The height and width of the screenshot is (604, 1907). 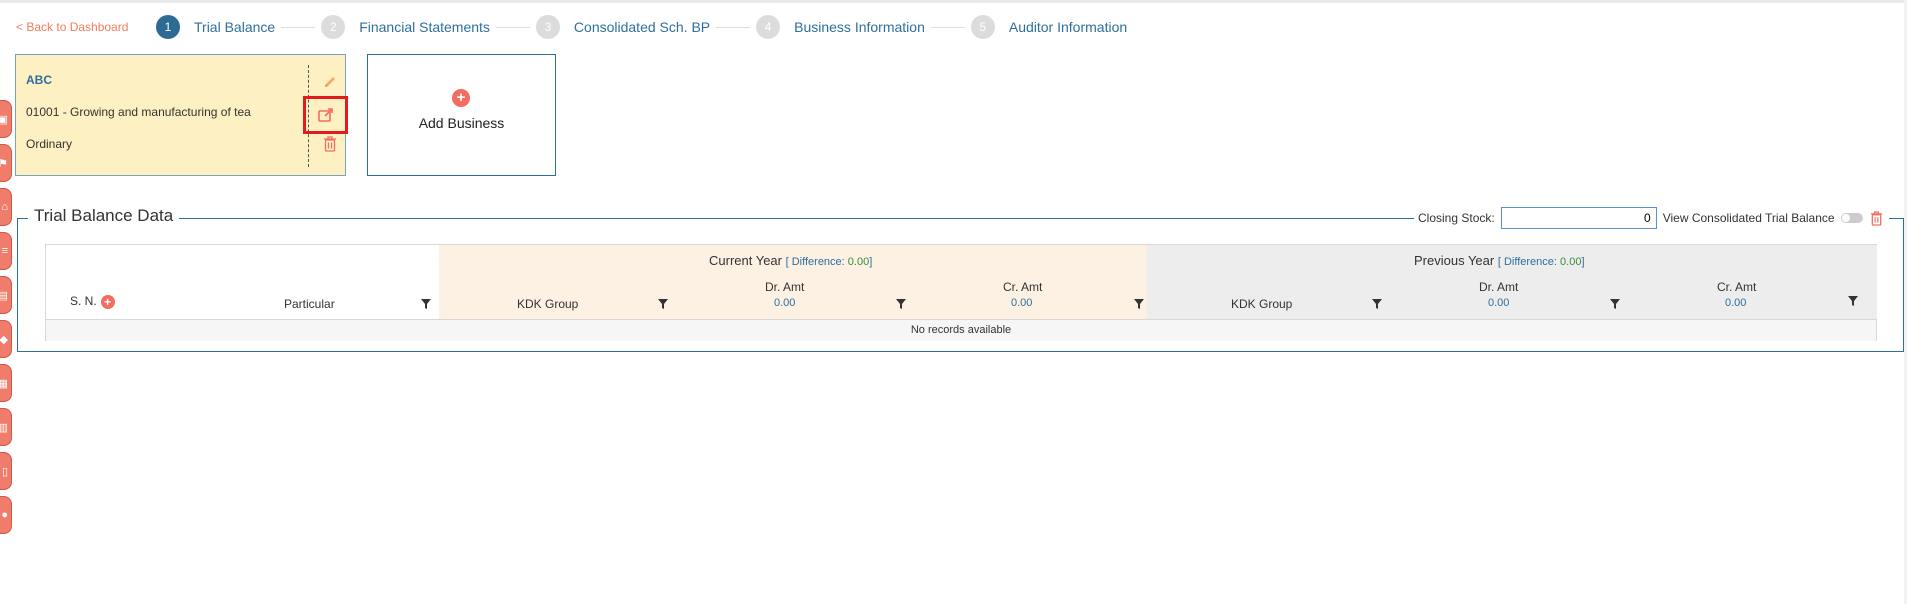 I want to click on export-icon, so click(x=325, y=115).